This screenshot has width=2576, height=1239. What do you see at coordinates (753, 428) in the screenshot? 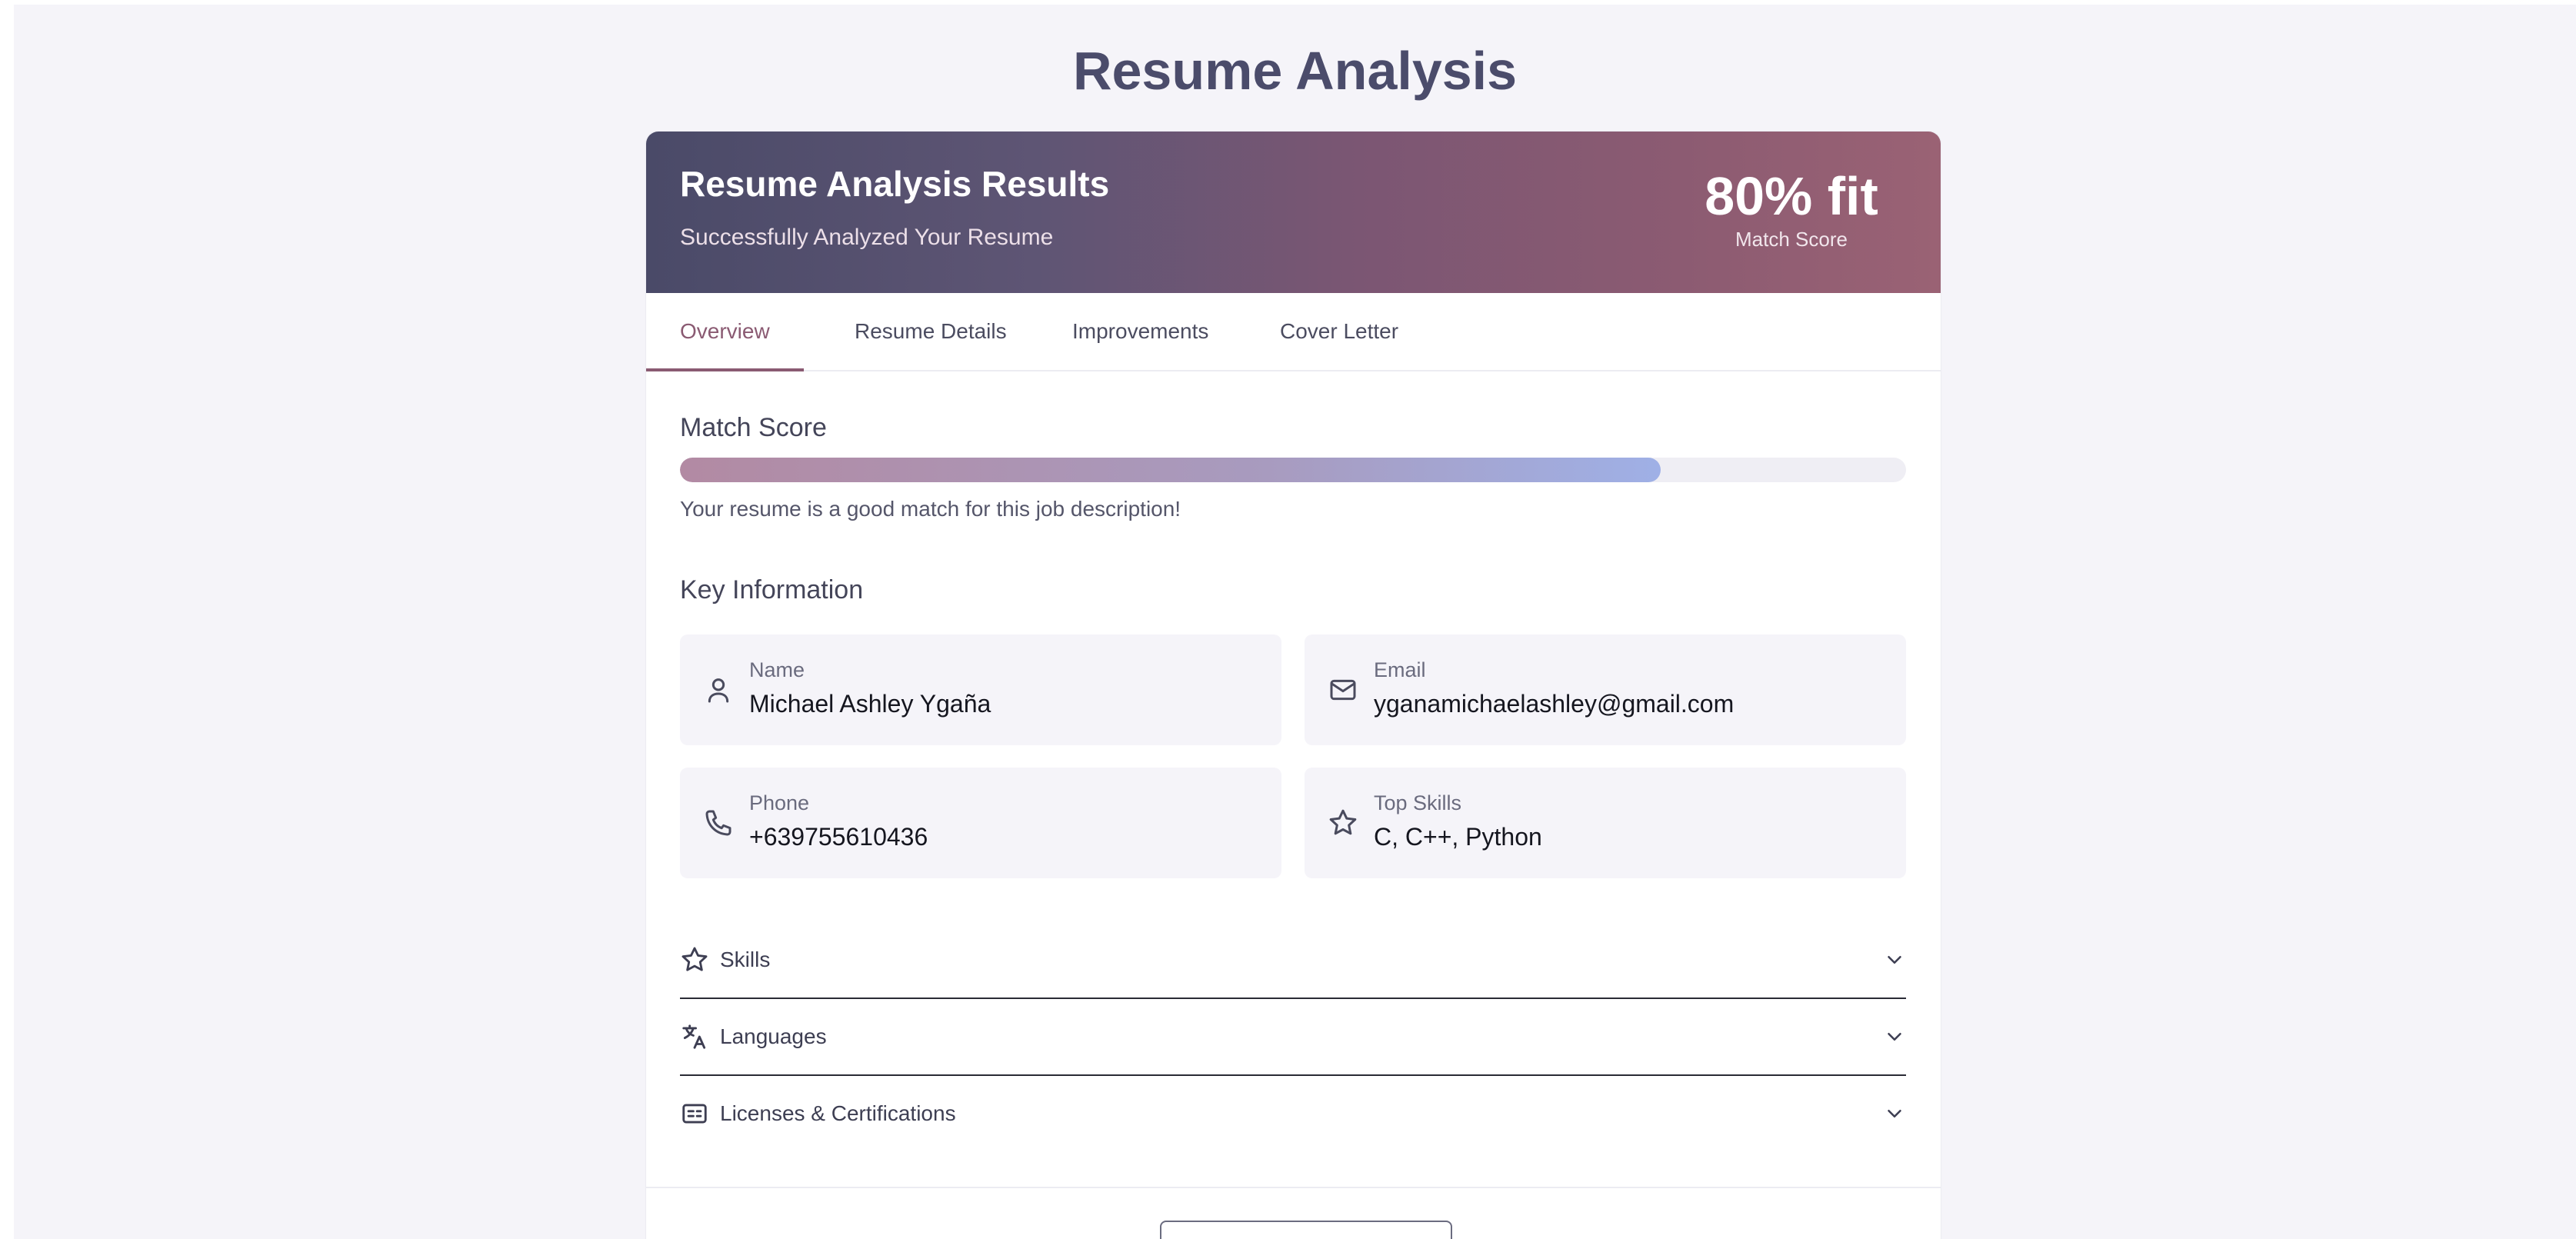
I see `match-score-heading: Match Score` at bounding box center [753, 428].